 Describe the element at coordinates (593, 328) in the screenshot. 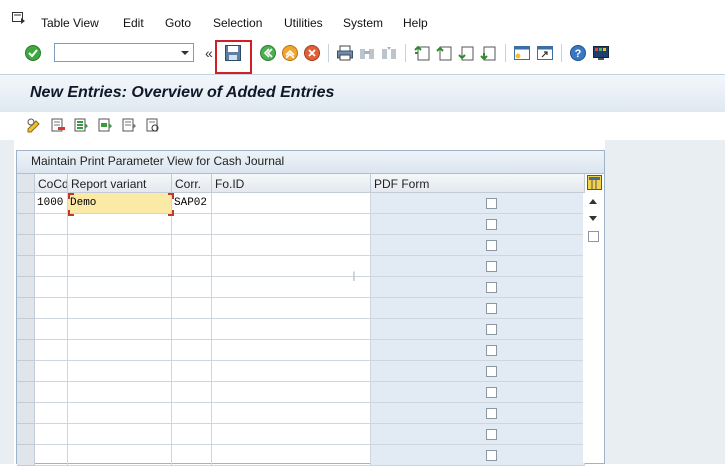

I see `vertical-scrollbar` at that location.